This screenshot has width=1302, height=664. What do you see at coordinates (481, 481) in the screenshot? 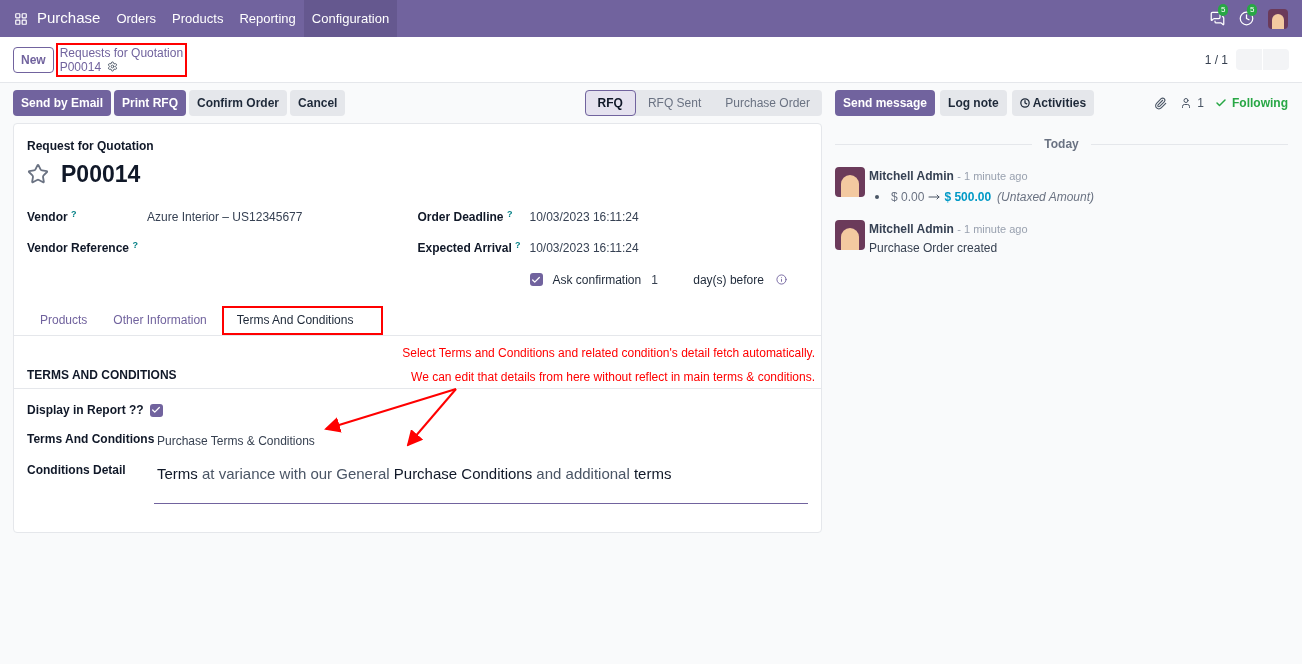
I see `conditions-editor: Terms at variance with our General Purchase Conditions and additional terms` at bounding box center [481, 481].